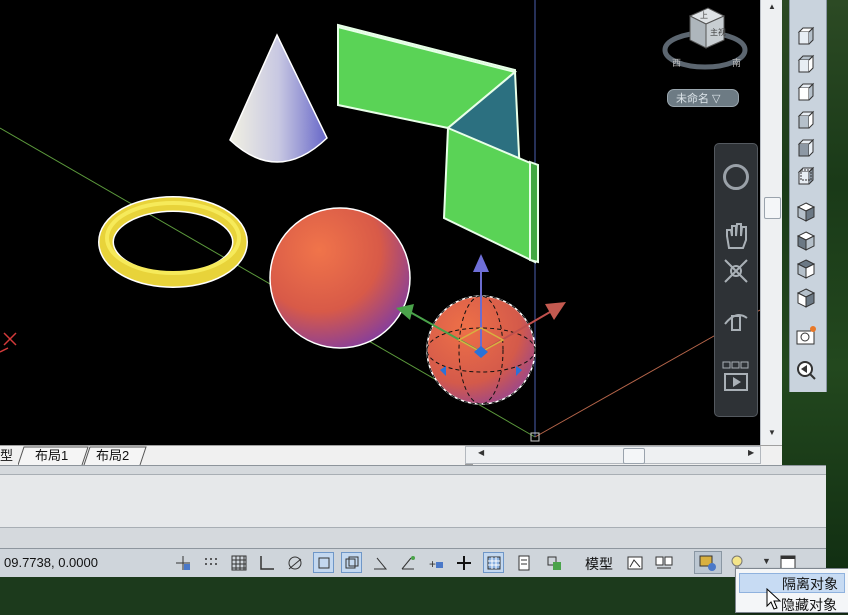 This screenshot has width=848, height=615. Describe the element at coordinates (523, 562) in the screenshot. I see `quick-properties-icon` at that location.